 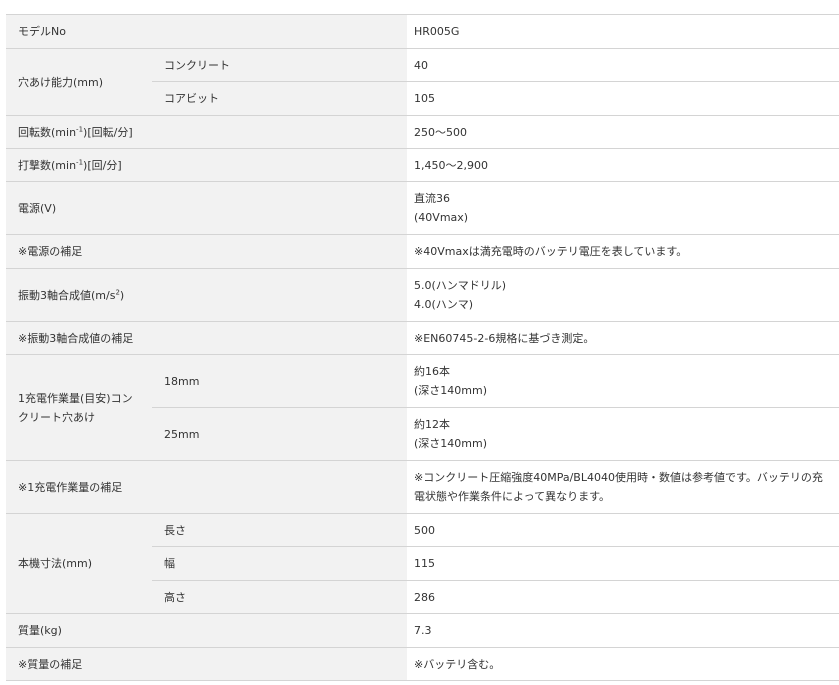 I want to click on value-line: (40Vmax), so click(x=441, y=217).